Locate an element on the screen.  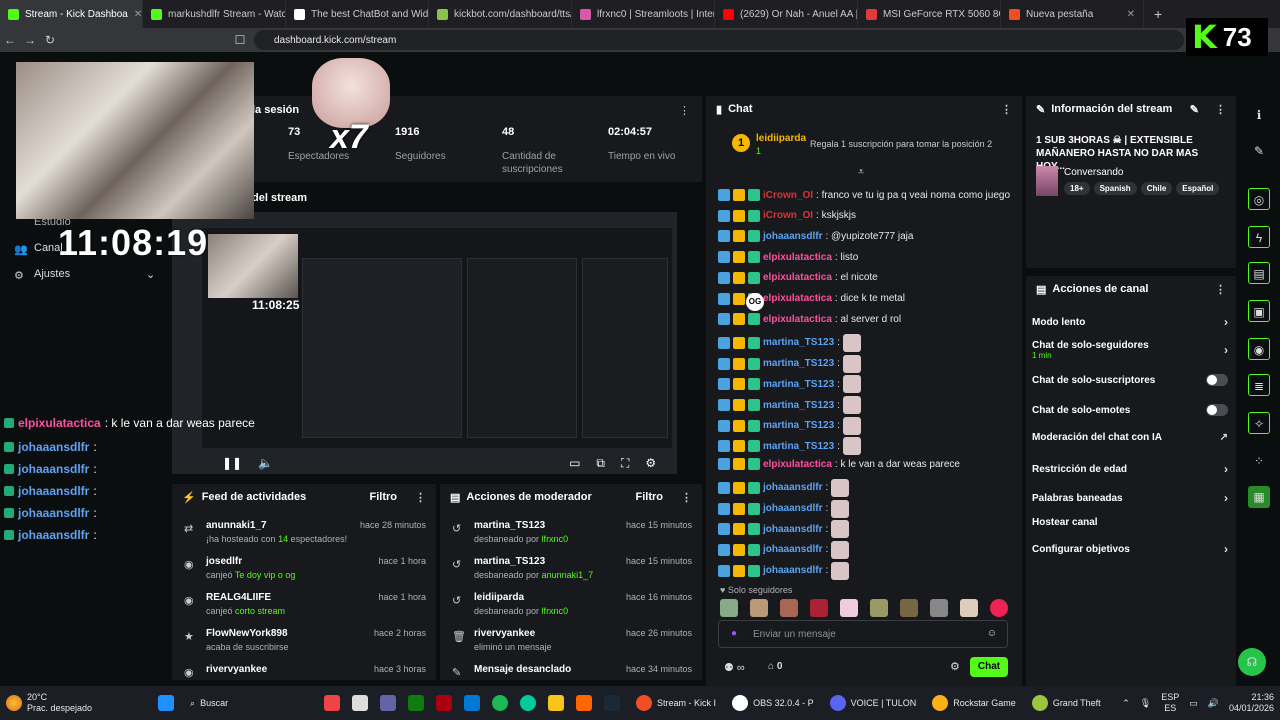
taskbar-app: Rockstar Game is located at coordinates (974, 703).